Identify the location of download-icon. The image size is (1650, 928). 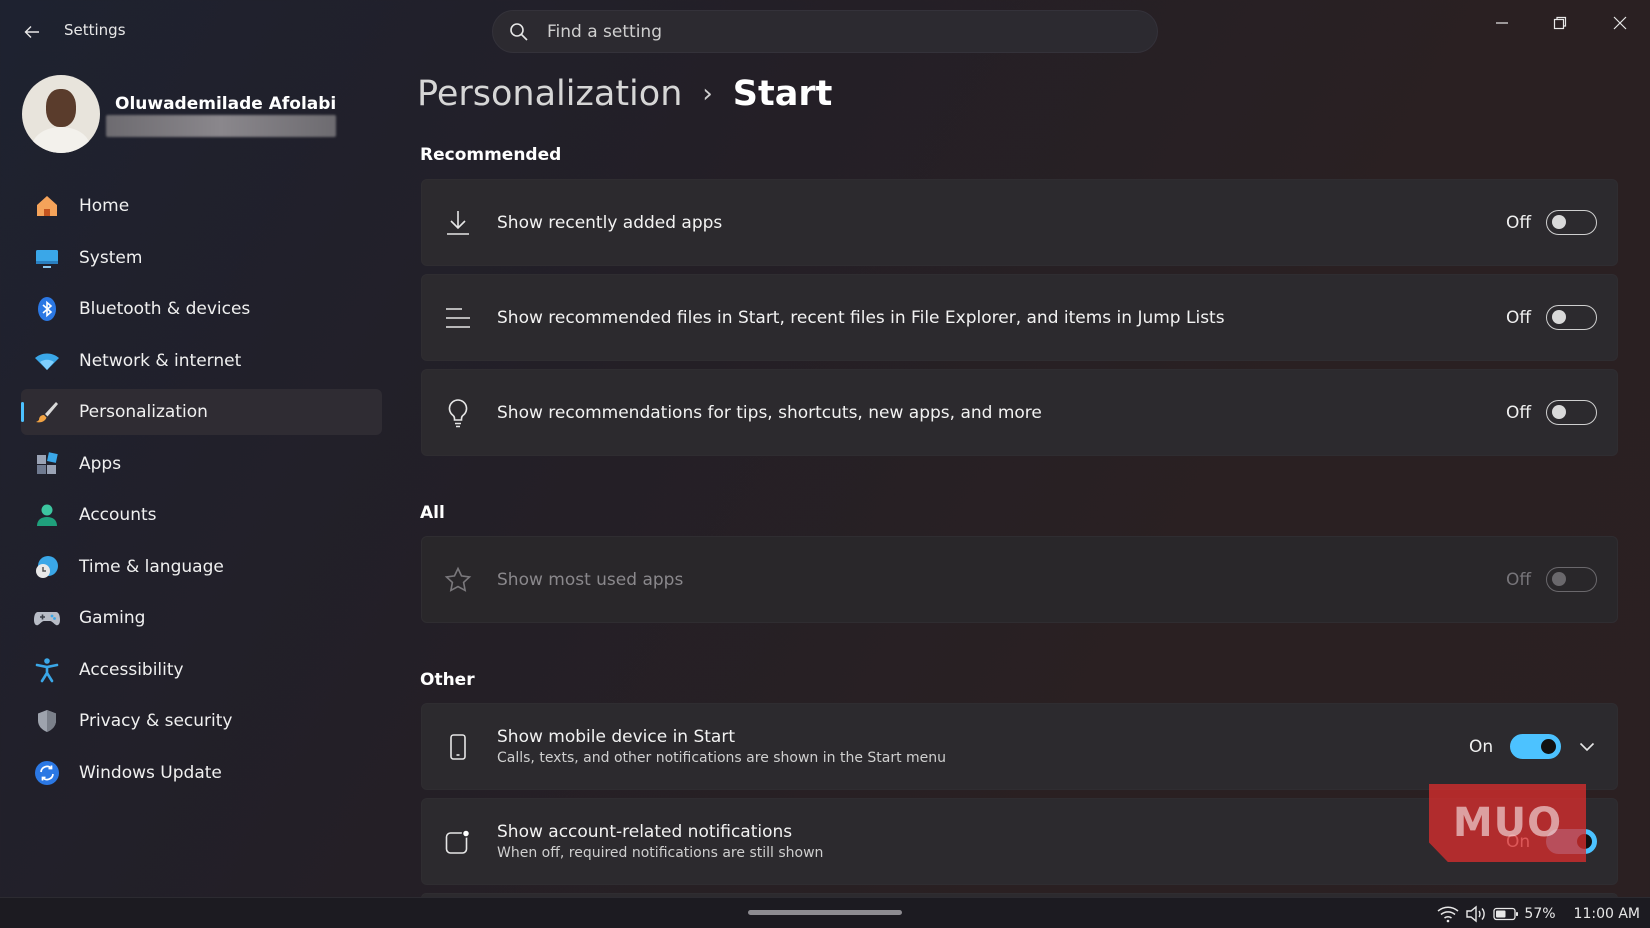
(458, 223).